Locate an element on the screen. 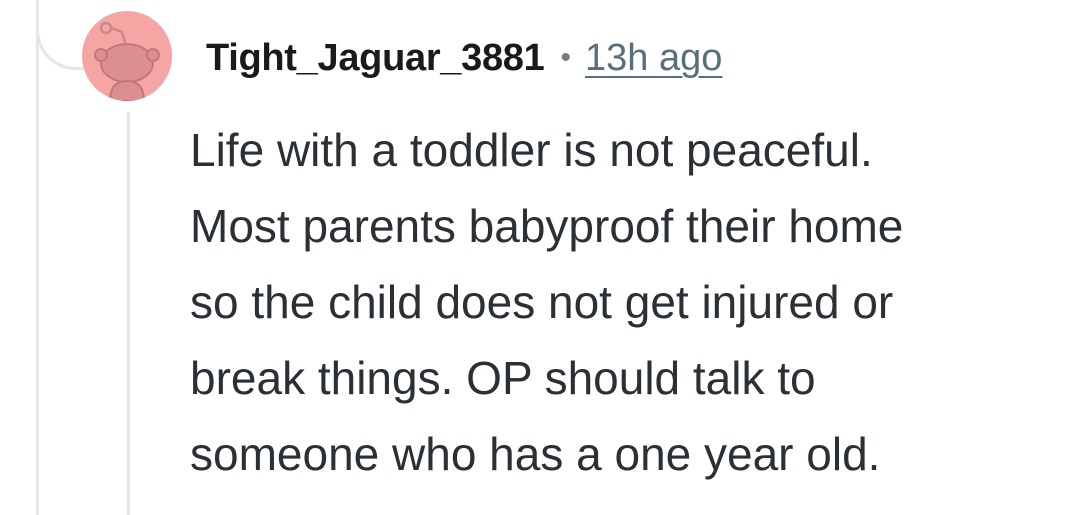  comment-thread-line is located at coordinates (128, 313).